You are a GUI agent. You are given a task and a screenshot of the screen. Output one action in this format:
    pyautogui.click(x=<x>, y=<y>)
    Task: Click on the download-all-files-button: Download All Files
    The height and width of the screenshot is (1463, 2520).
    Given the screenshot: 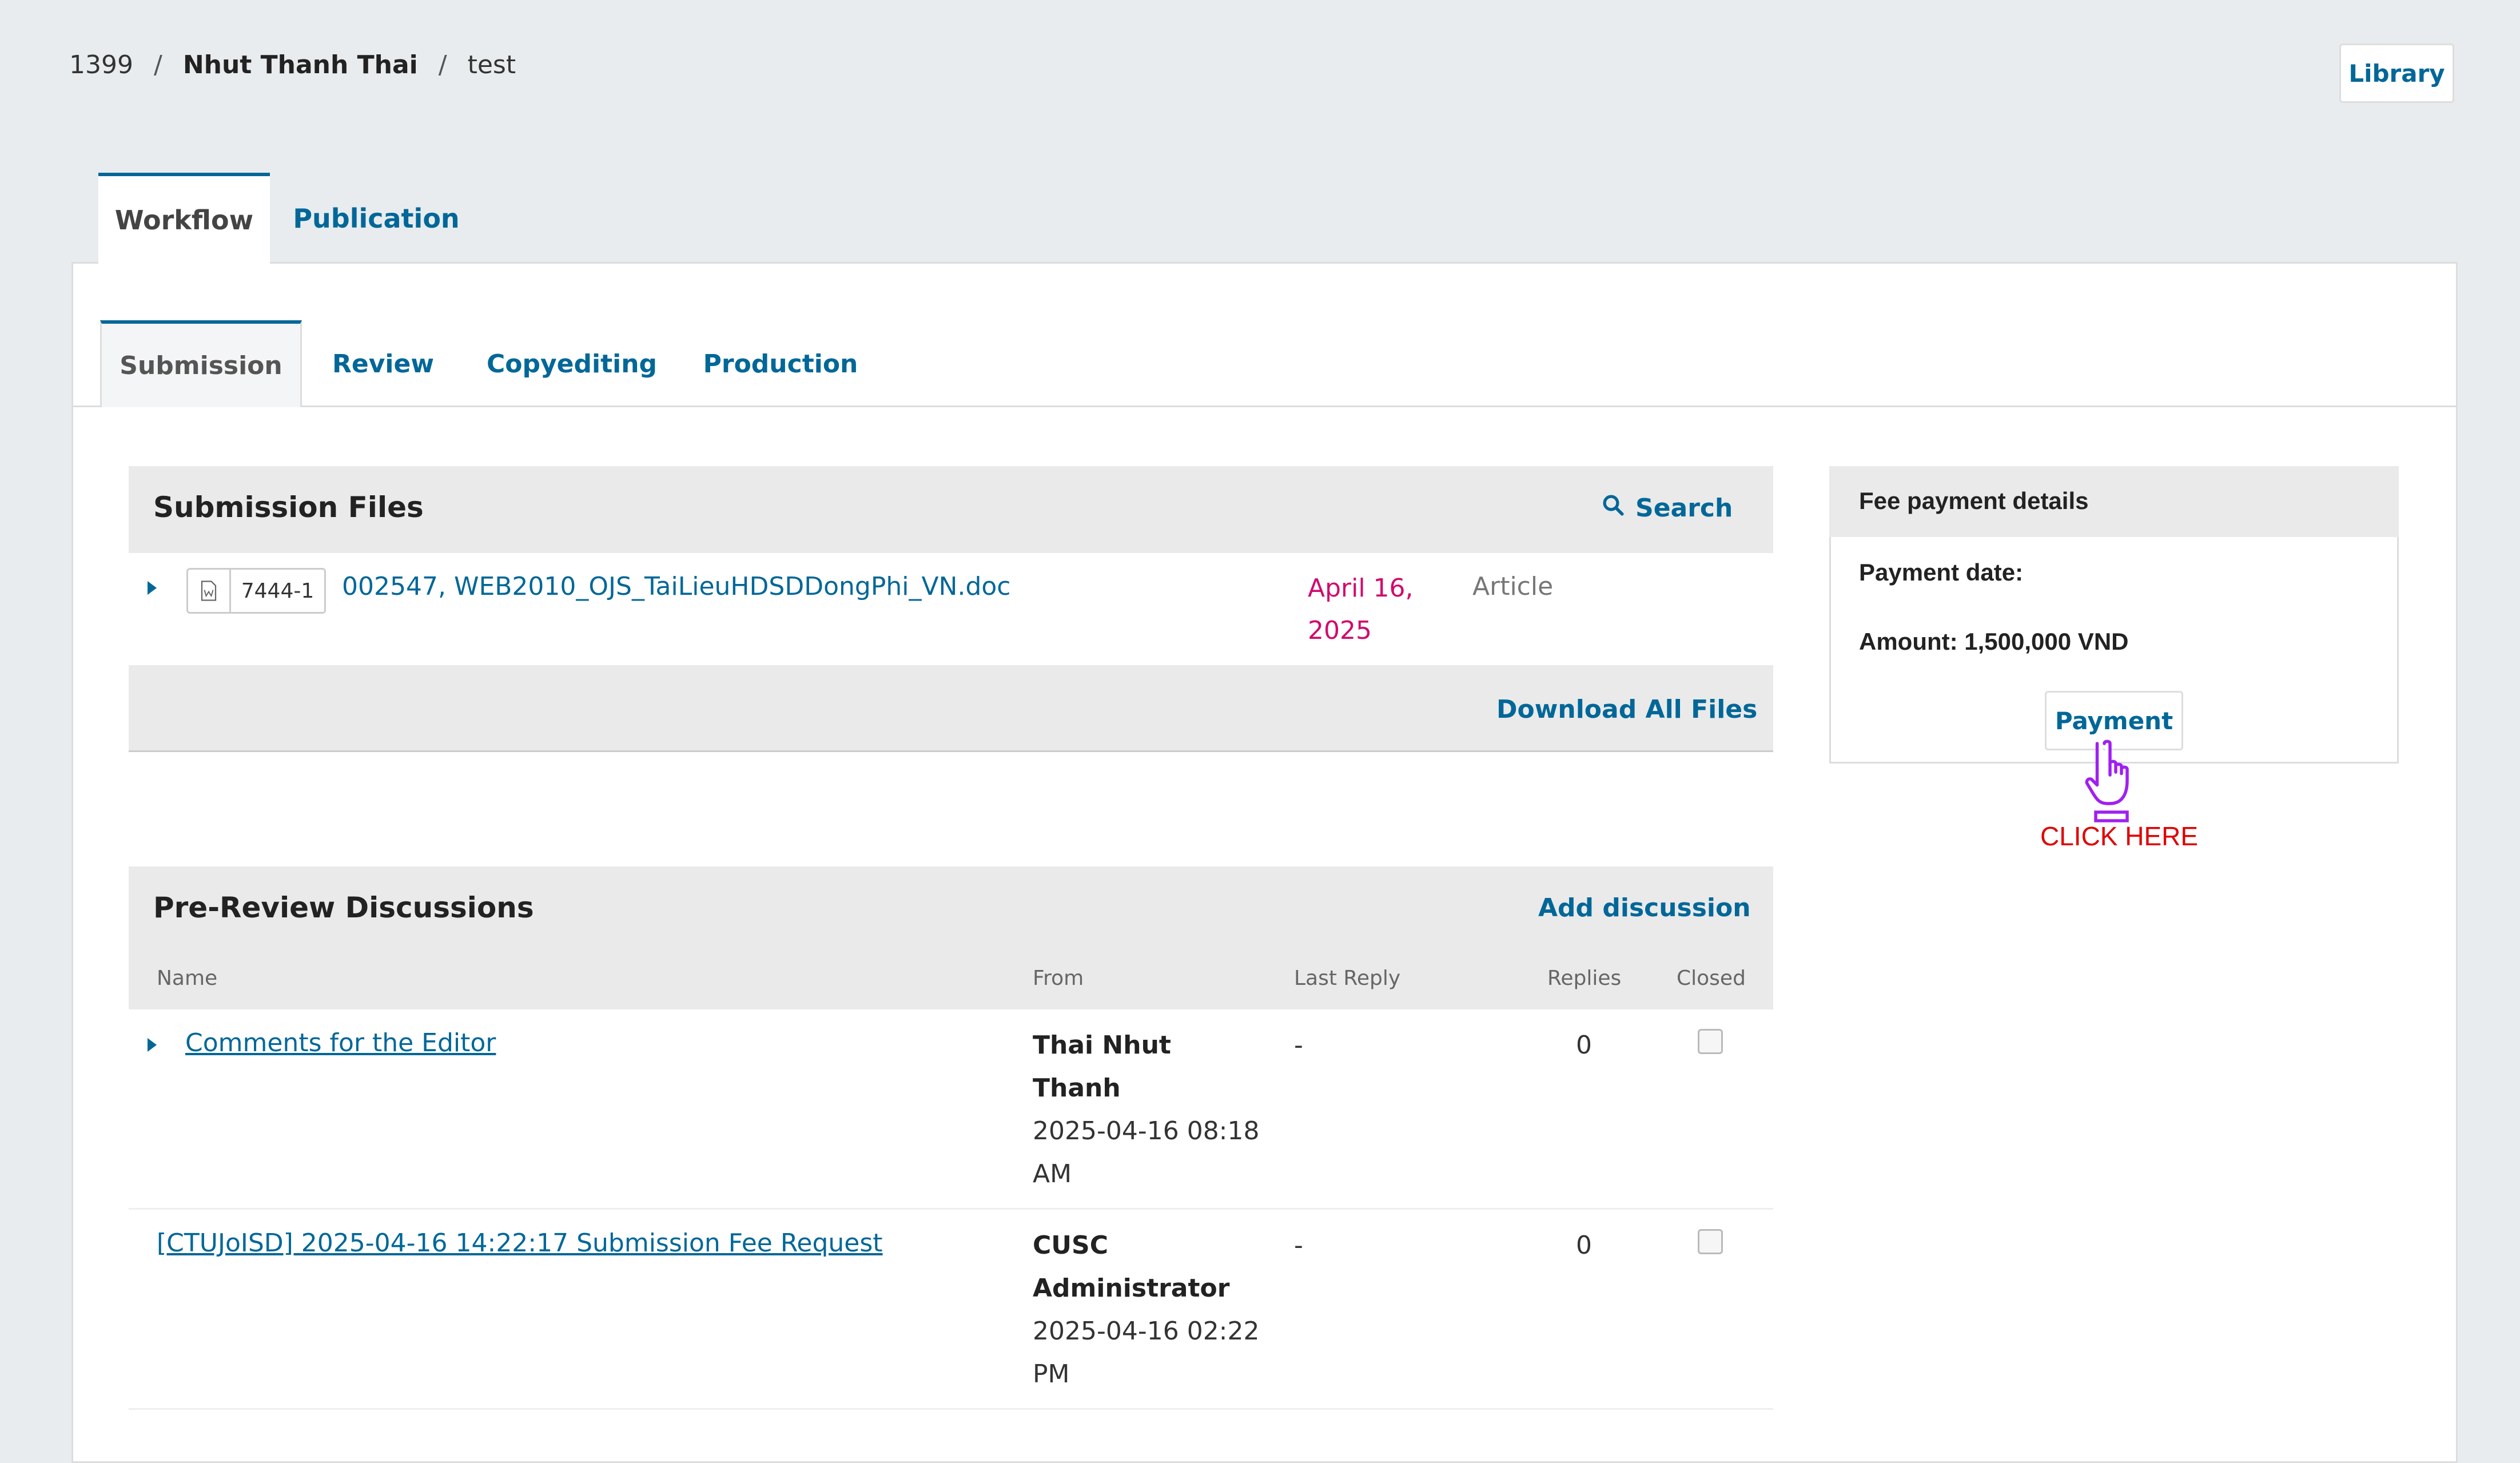 What is the action you would take?
    pyautogui.click(x=1626, y=709)
    